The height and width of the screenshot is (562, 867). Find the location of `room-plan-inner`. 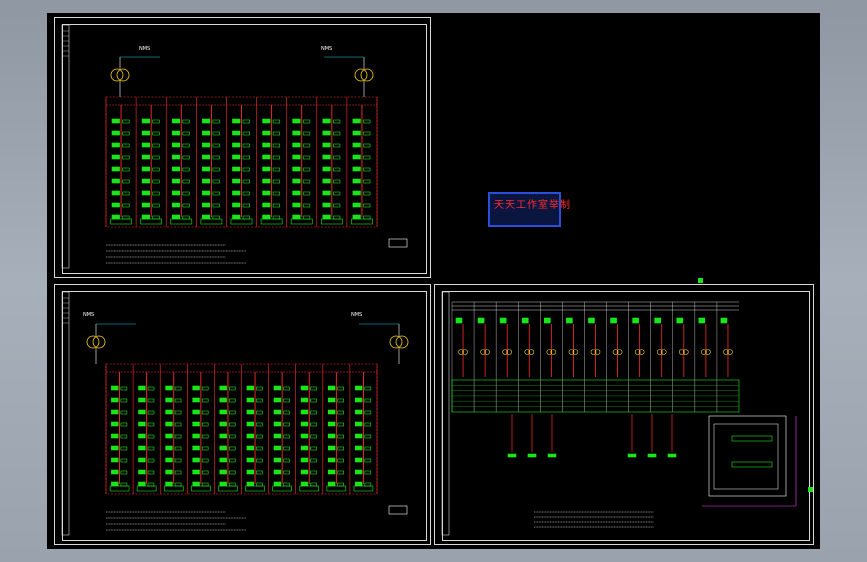

room-plan-inner is located at coordinates (746, 456).